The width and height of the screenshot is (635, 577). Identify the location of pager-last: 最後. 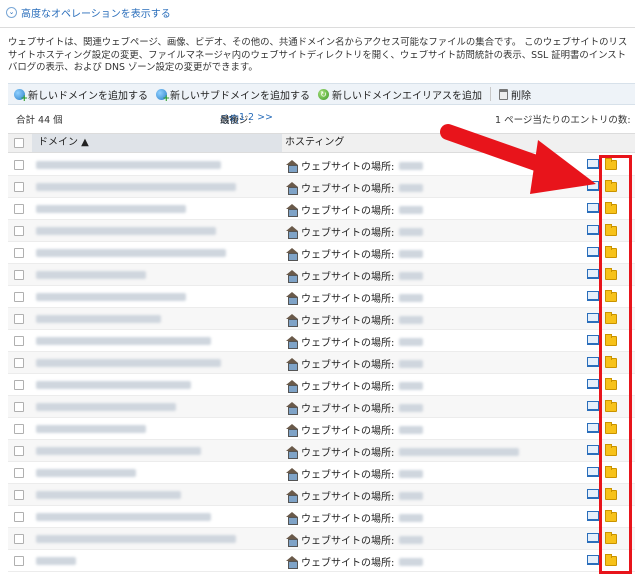
(229, 119).